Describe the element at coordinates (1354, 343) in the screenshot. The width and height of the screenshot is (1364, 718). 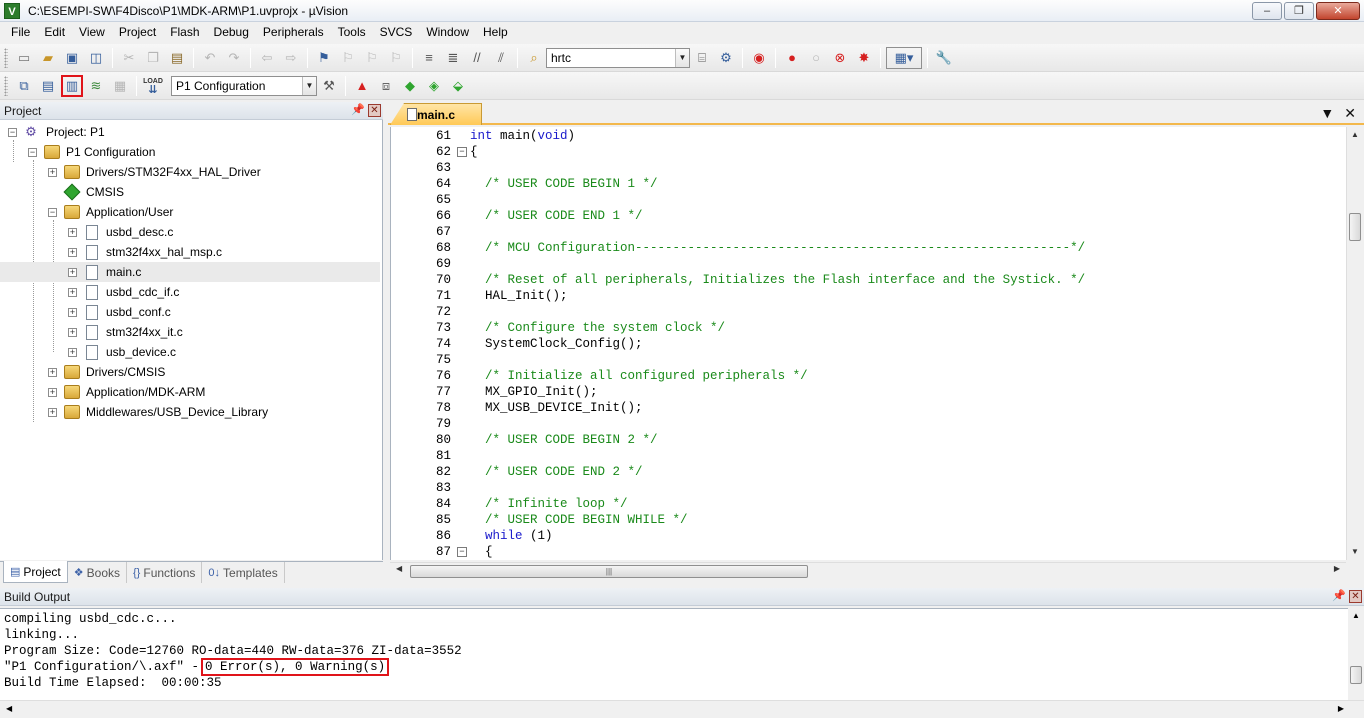
I see `editor-vertical-scrollbar: ▲ ▼` at that location.